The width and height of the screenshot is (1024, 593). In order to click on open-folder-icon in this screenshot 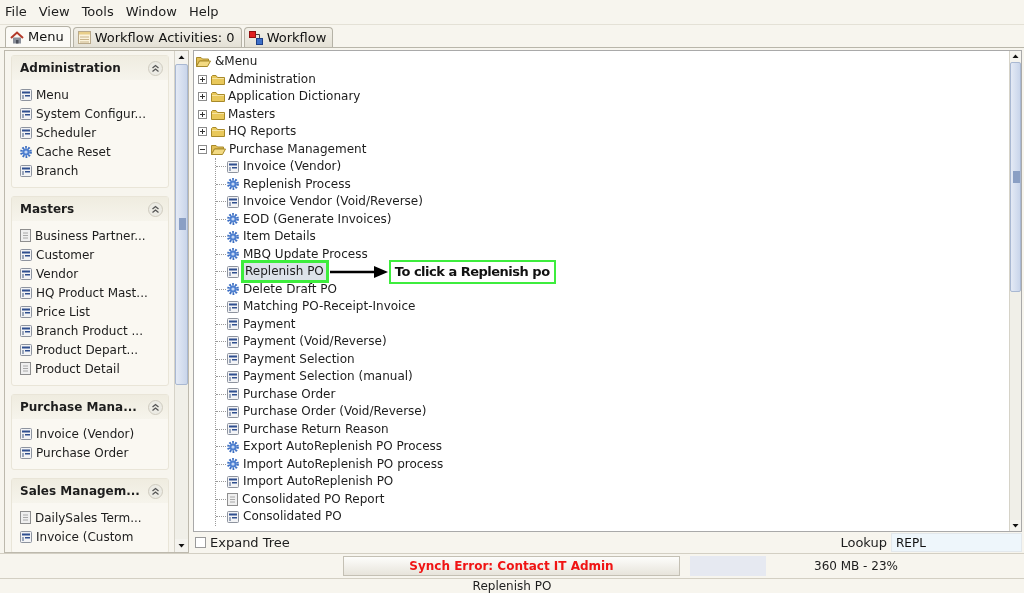, I will do `click(218, 149)`.